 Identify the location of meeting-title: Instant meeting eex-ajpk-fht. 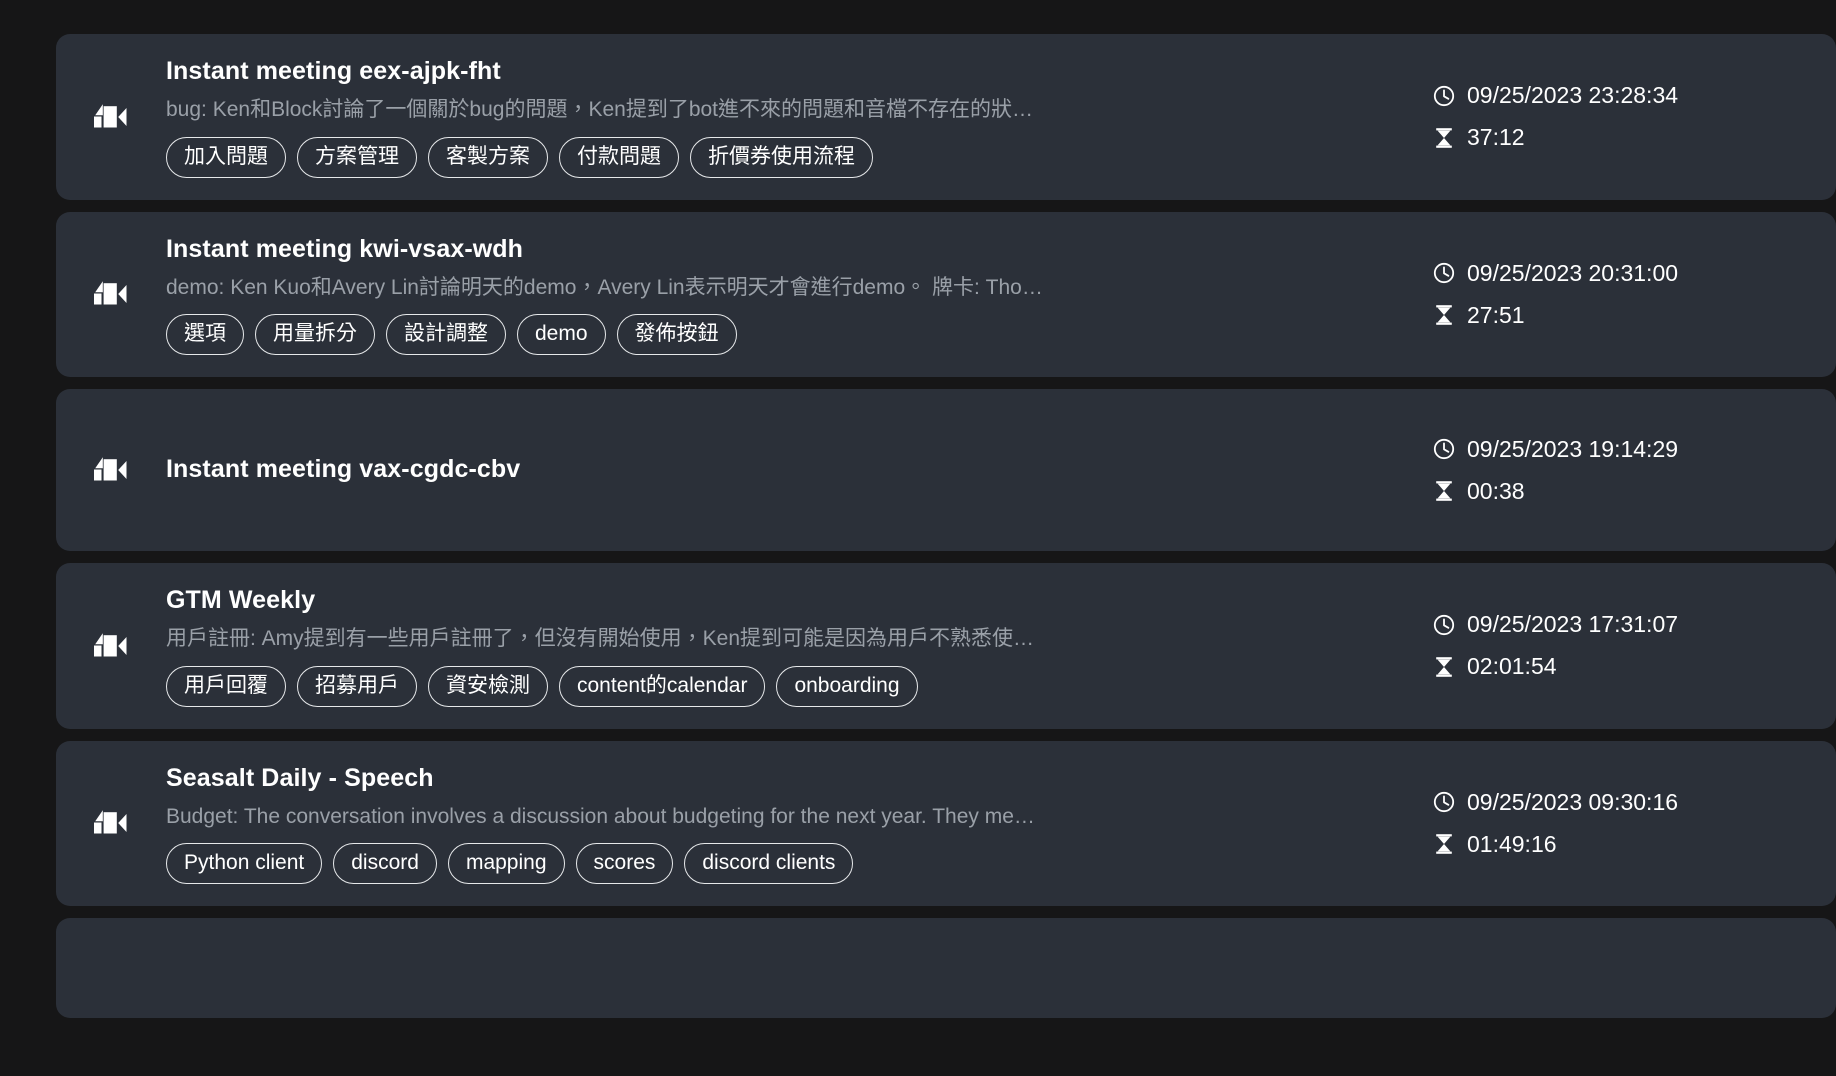
(787, 71).